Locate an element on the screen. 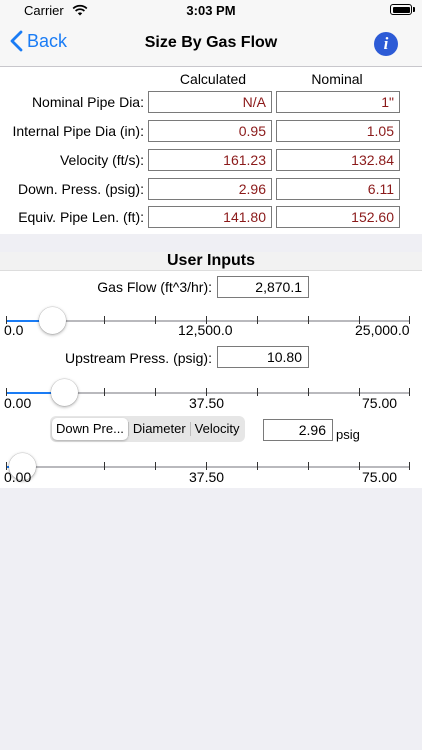  nominal-down-press: 6.11 is located at coordinates (338, 189).